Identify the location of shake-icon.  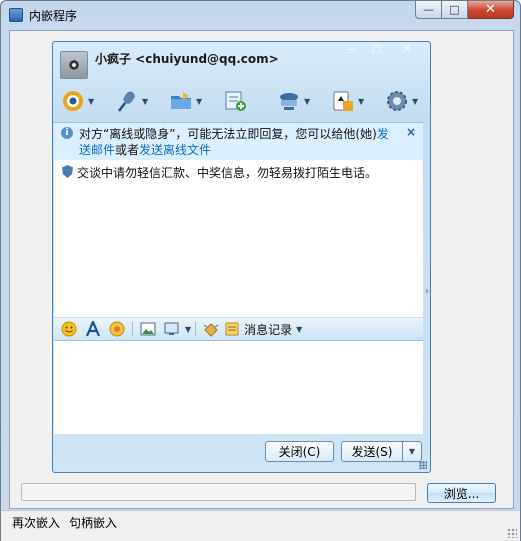
(211, 330).